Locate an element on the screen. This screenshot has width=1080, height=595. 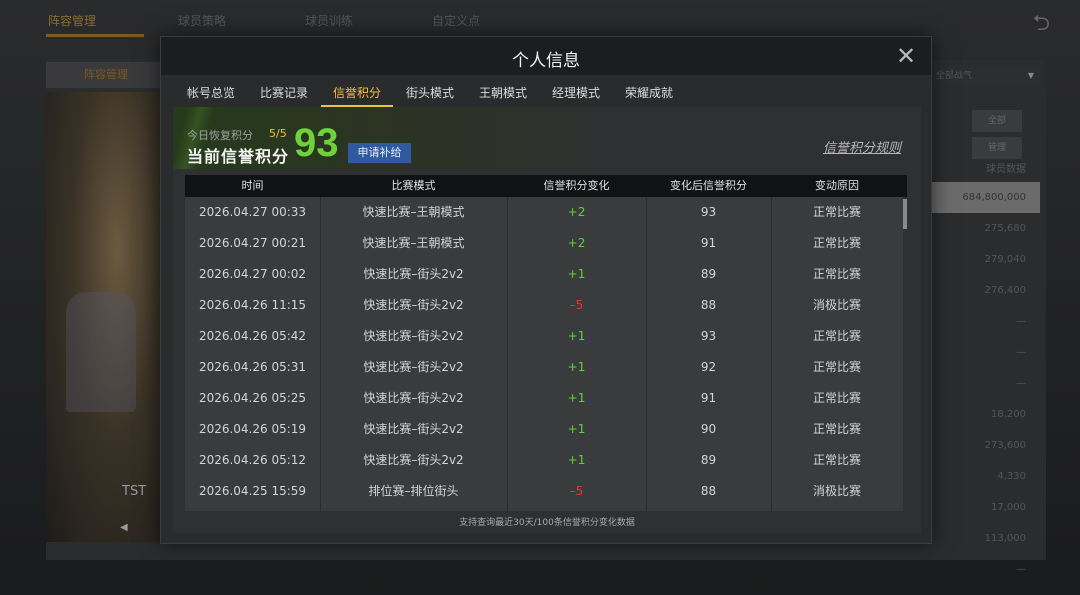
header-time: 时间 is located at coordinates (252, 185).